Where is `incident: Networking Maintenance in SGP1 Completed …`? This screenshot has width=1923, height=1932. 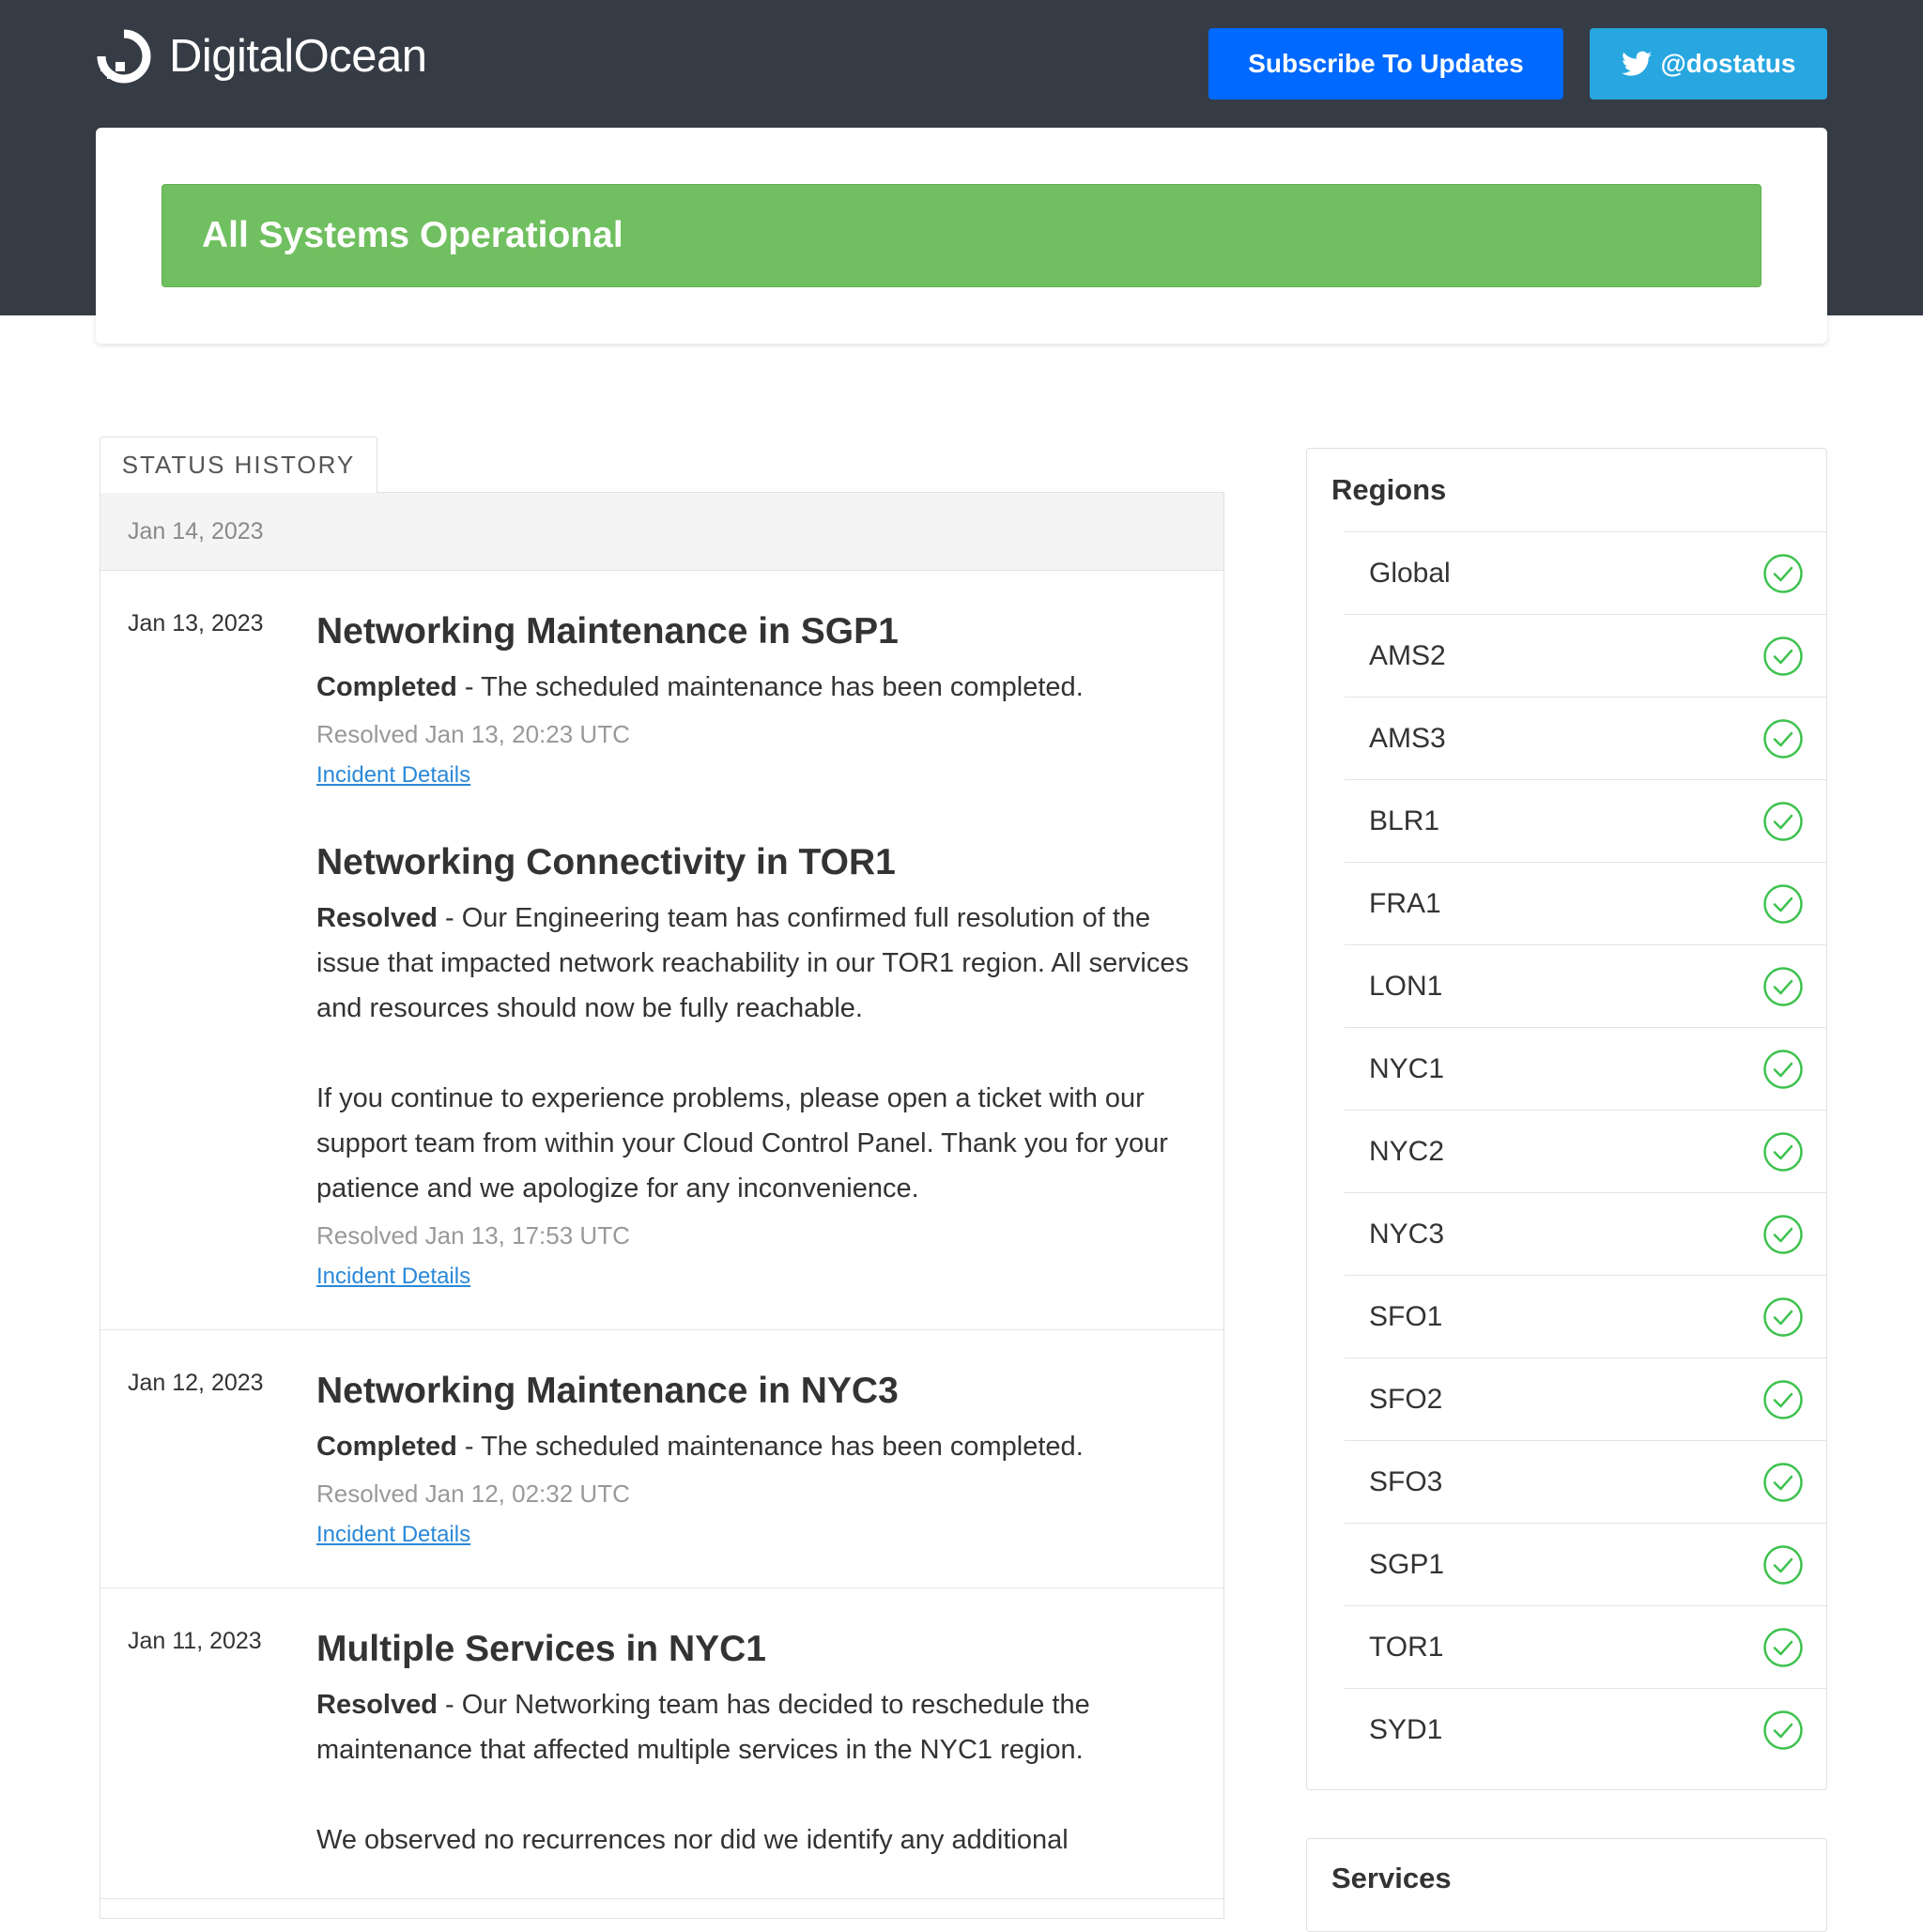 incident: Networking Maintenance in SGP1 Completed … is located at coordinates (757, 700).